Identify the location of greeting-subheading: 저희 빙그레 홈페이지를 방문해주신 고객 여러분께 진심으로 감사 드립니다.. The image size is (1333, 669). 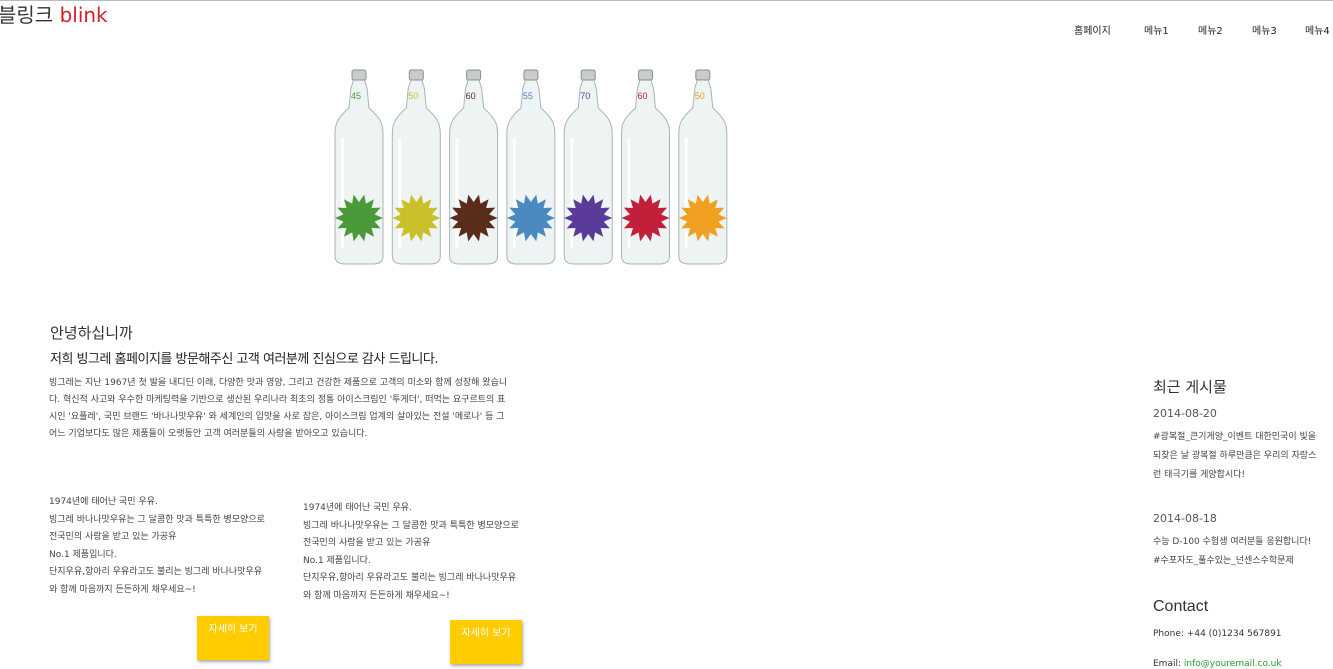
(244, 359).